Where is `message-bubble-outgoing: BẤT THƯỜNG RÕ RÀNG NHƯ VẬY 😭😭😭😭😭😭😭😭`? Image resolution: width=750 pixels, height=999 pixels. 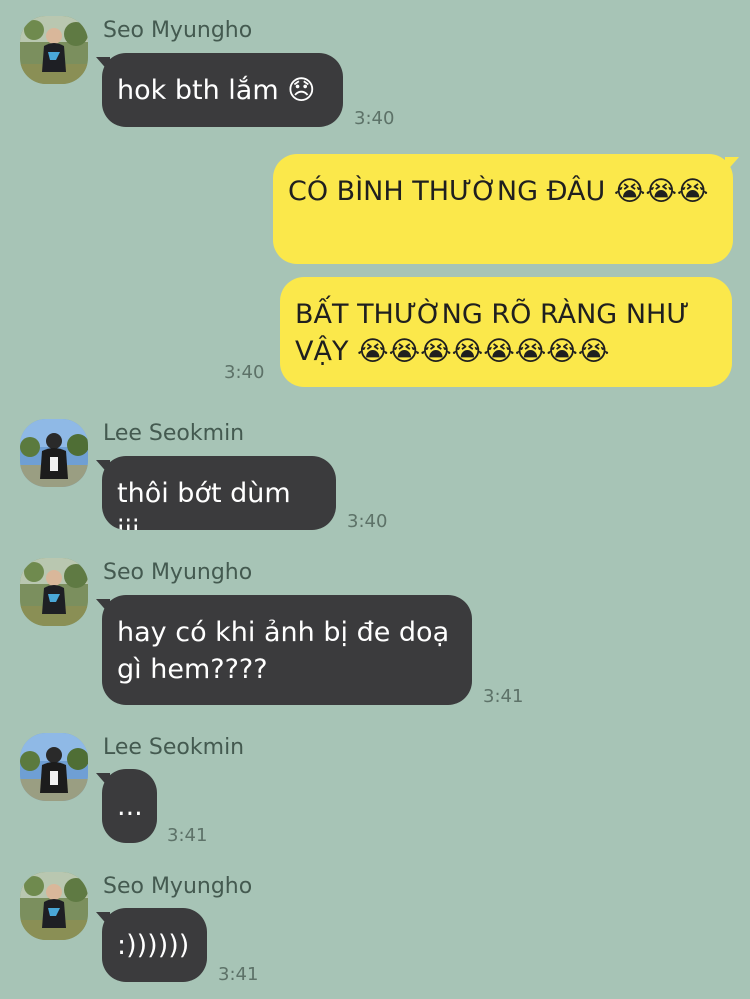
message-bubble-outgoing: BẤT THƯỜNG RÕ RÀNG NHƯ VẬY 😭😭😭😭😭😭😭😭 is located at coordinates (506, 332).